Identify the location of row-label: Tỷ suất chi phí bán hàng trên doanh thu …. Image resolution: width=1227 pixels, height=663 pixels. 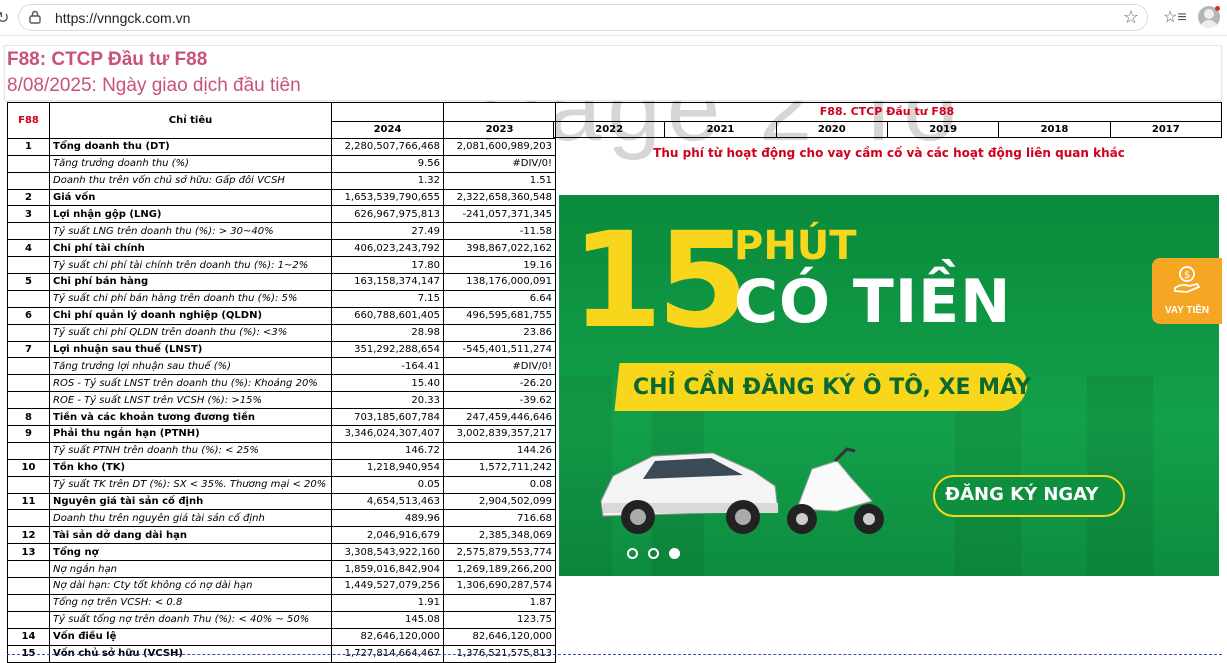
(190, 298).